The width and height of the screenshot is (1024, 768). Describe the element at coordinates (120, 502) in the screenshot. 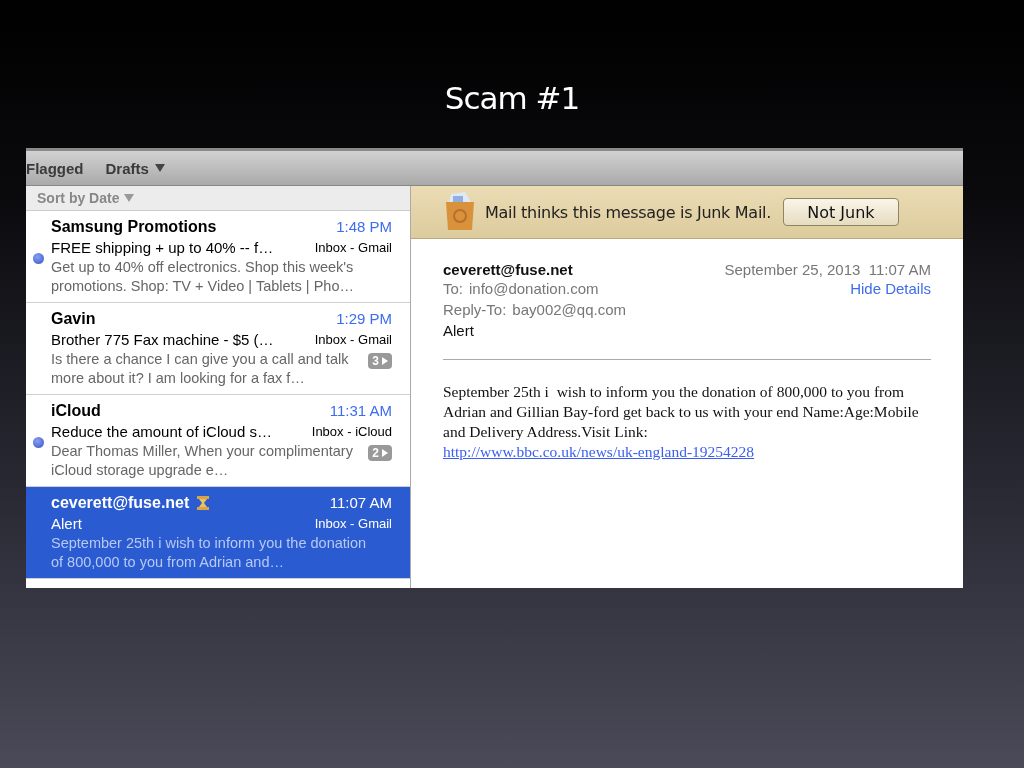

I see `sender-name: ceverett@fuse.net` at that location.